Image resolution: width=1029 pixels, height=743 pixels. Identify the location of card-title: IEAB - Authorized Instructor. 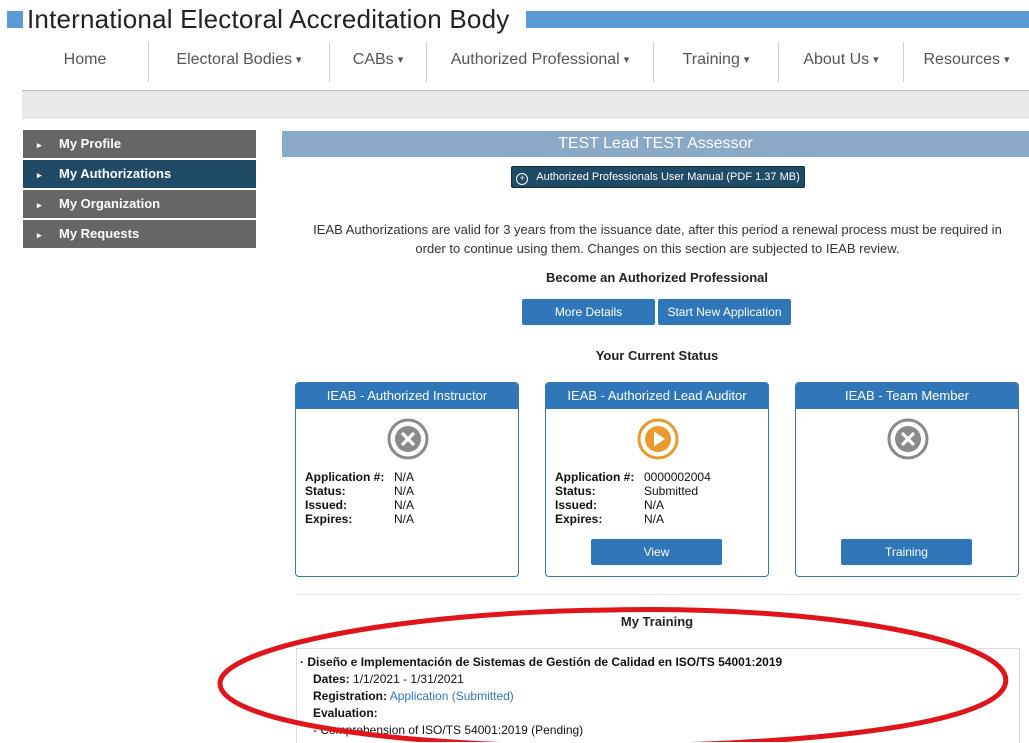
(407, 396).